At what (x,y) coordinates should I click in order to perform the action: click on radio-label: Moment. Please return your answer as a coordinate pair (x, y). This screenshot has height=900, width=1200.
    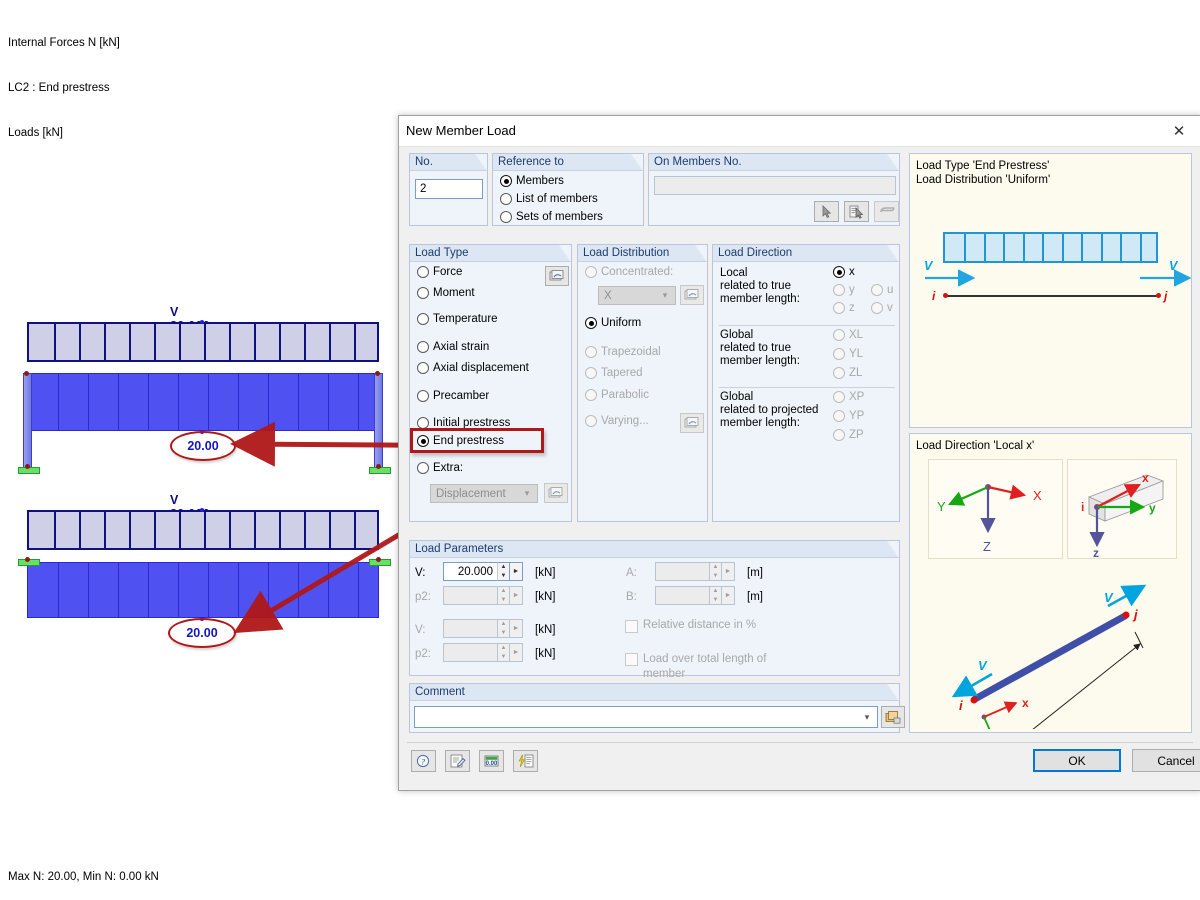
    Looking at the image, I should click on (454, 293).